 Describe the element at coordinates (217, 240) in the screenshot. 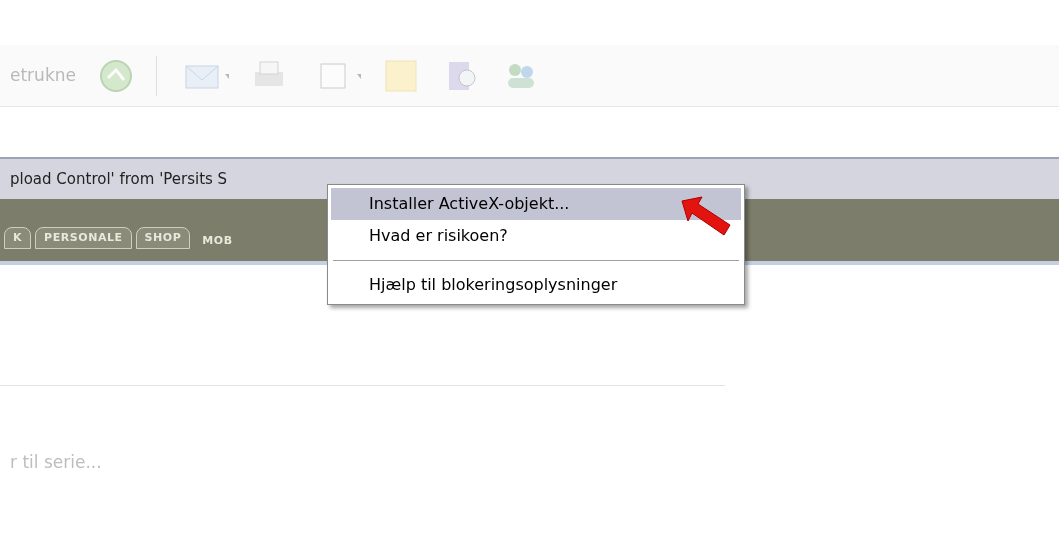

I see `nav-link: MOB` at that location.